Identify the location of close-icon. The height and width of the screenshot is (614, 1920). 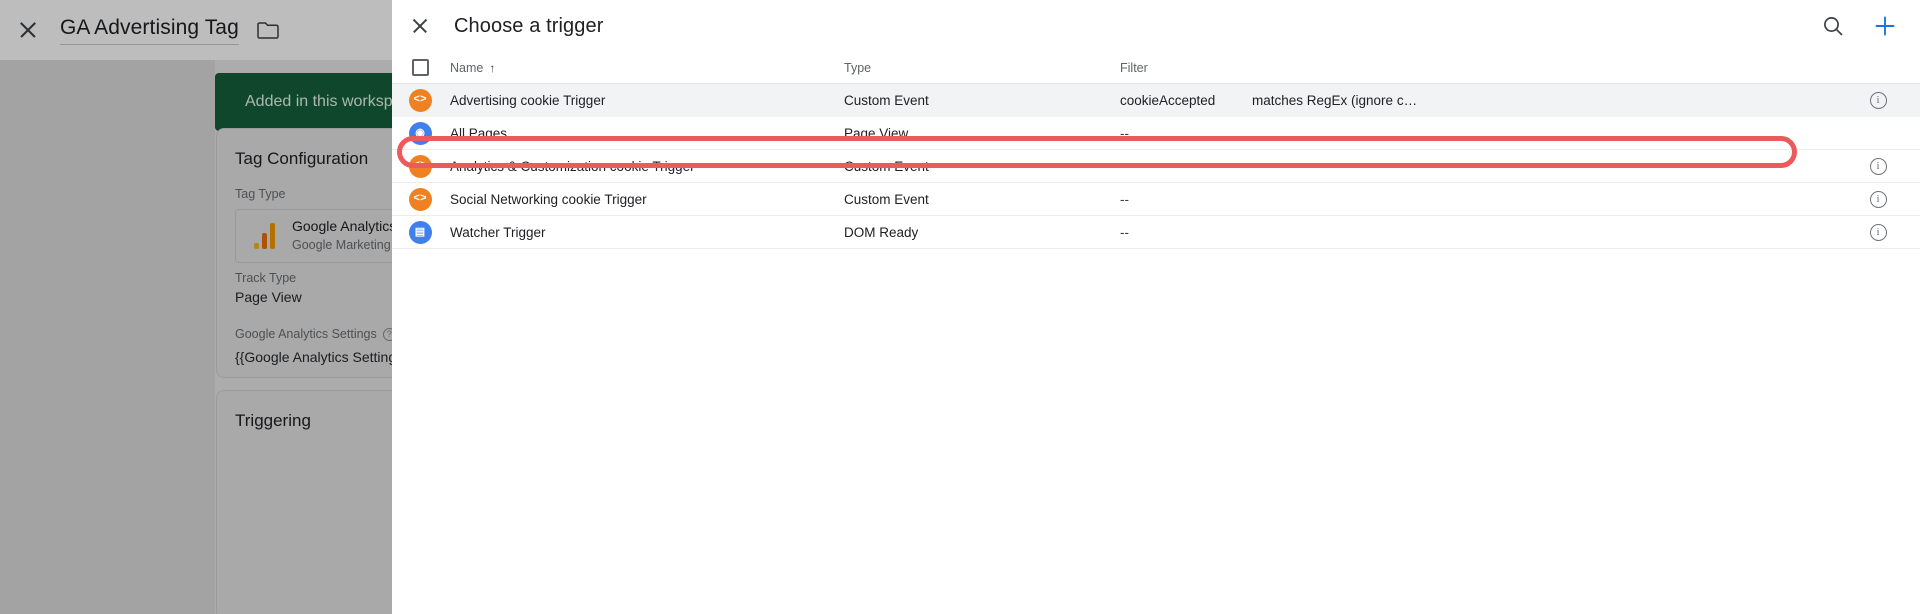
(420, 26).